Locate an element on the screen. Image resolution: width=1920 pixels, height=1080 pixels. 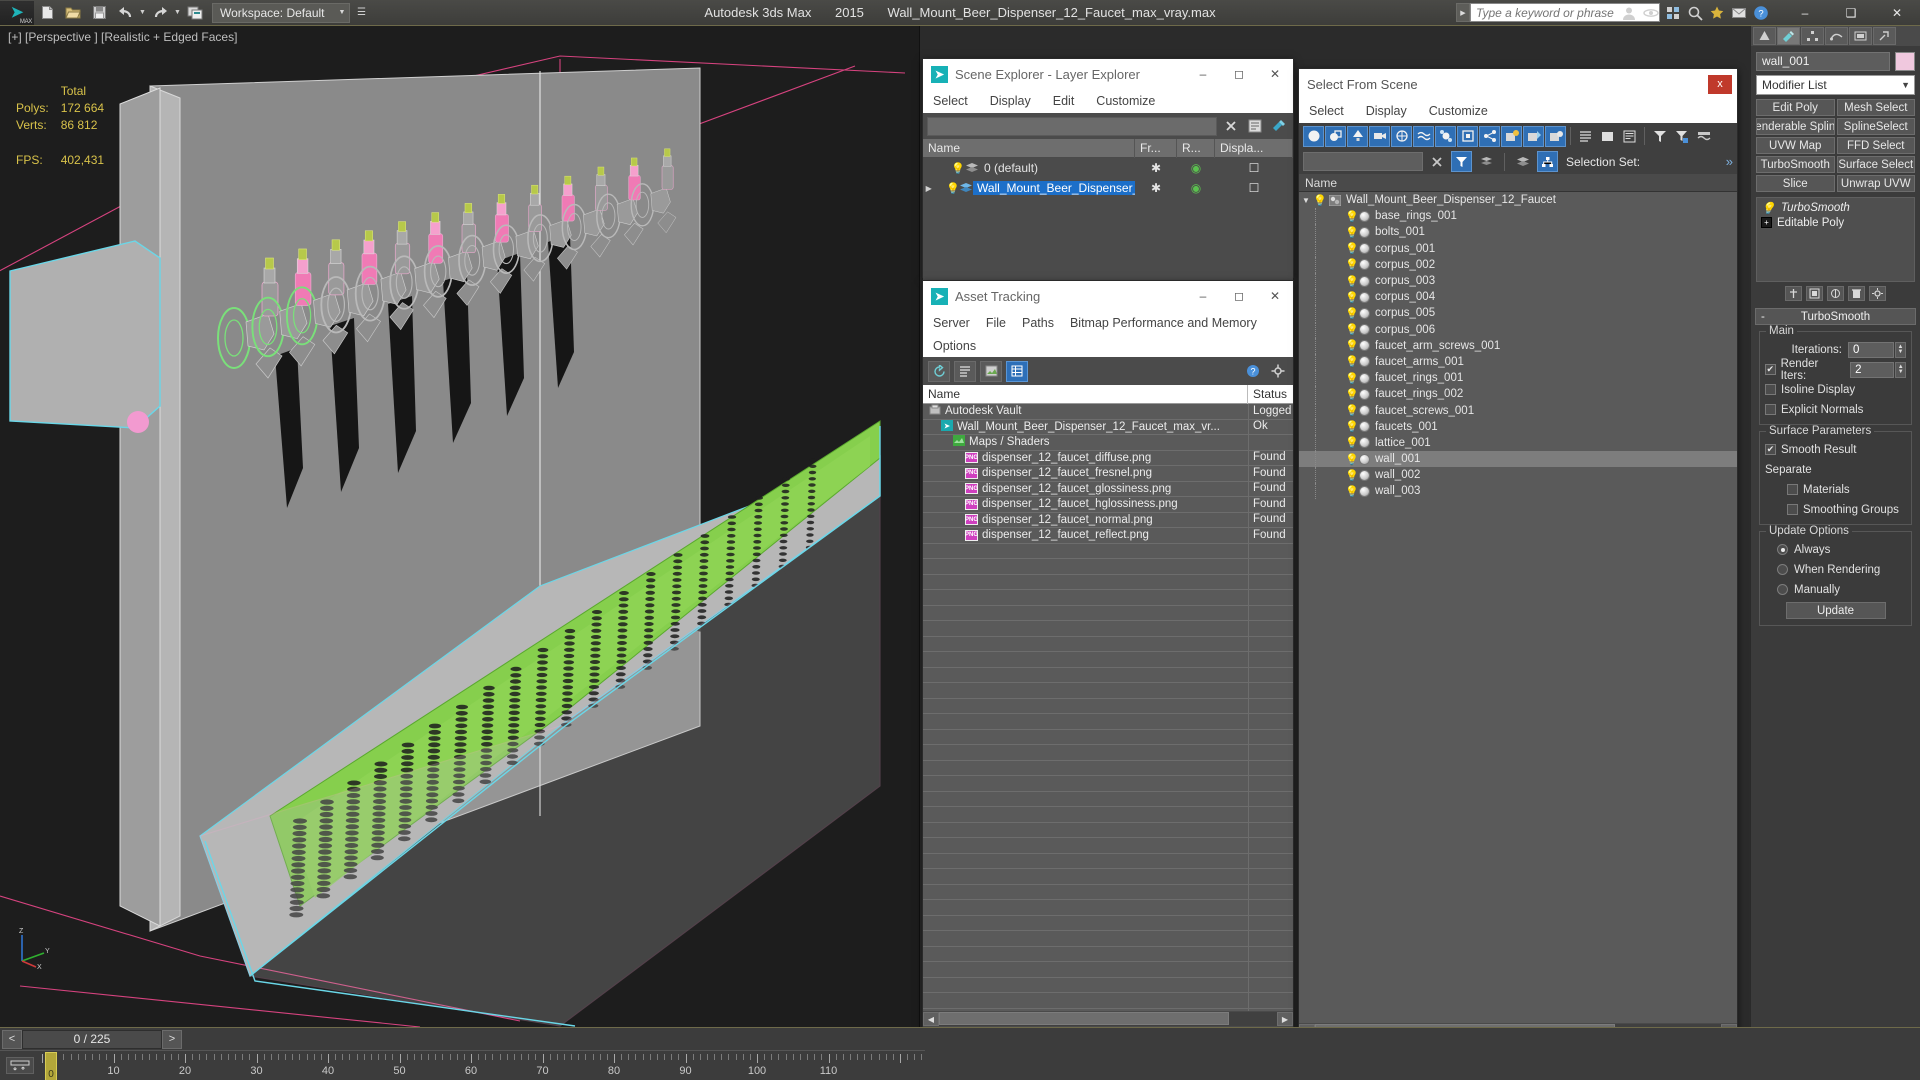
radio-when-rendering is located at coordinates (1782, 569).